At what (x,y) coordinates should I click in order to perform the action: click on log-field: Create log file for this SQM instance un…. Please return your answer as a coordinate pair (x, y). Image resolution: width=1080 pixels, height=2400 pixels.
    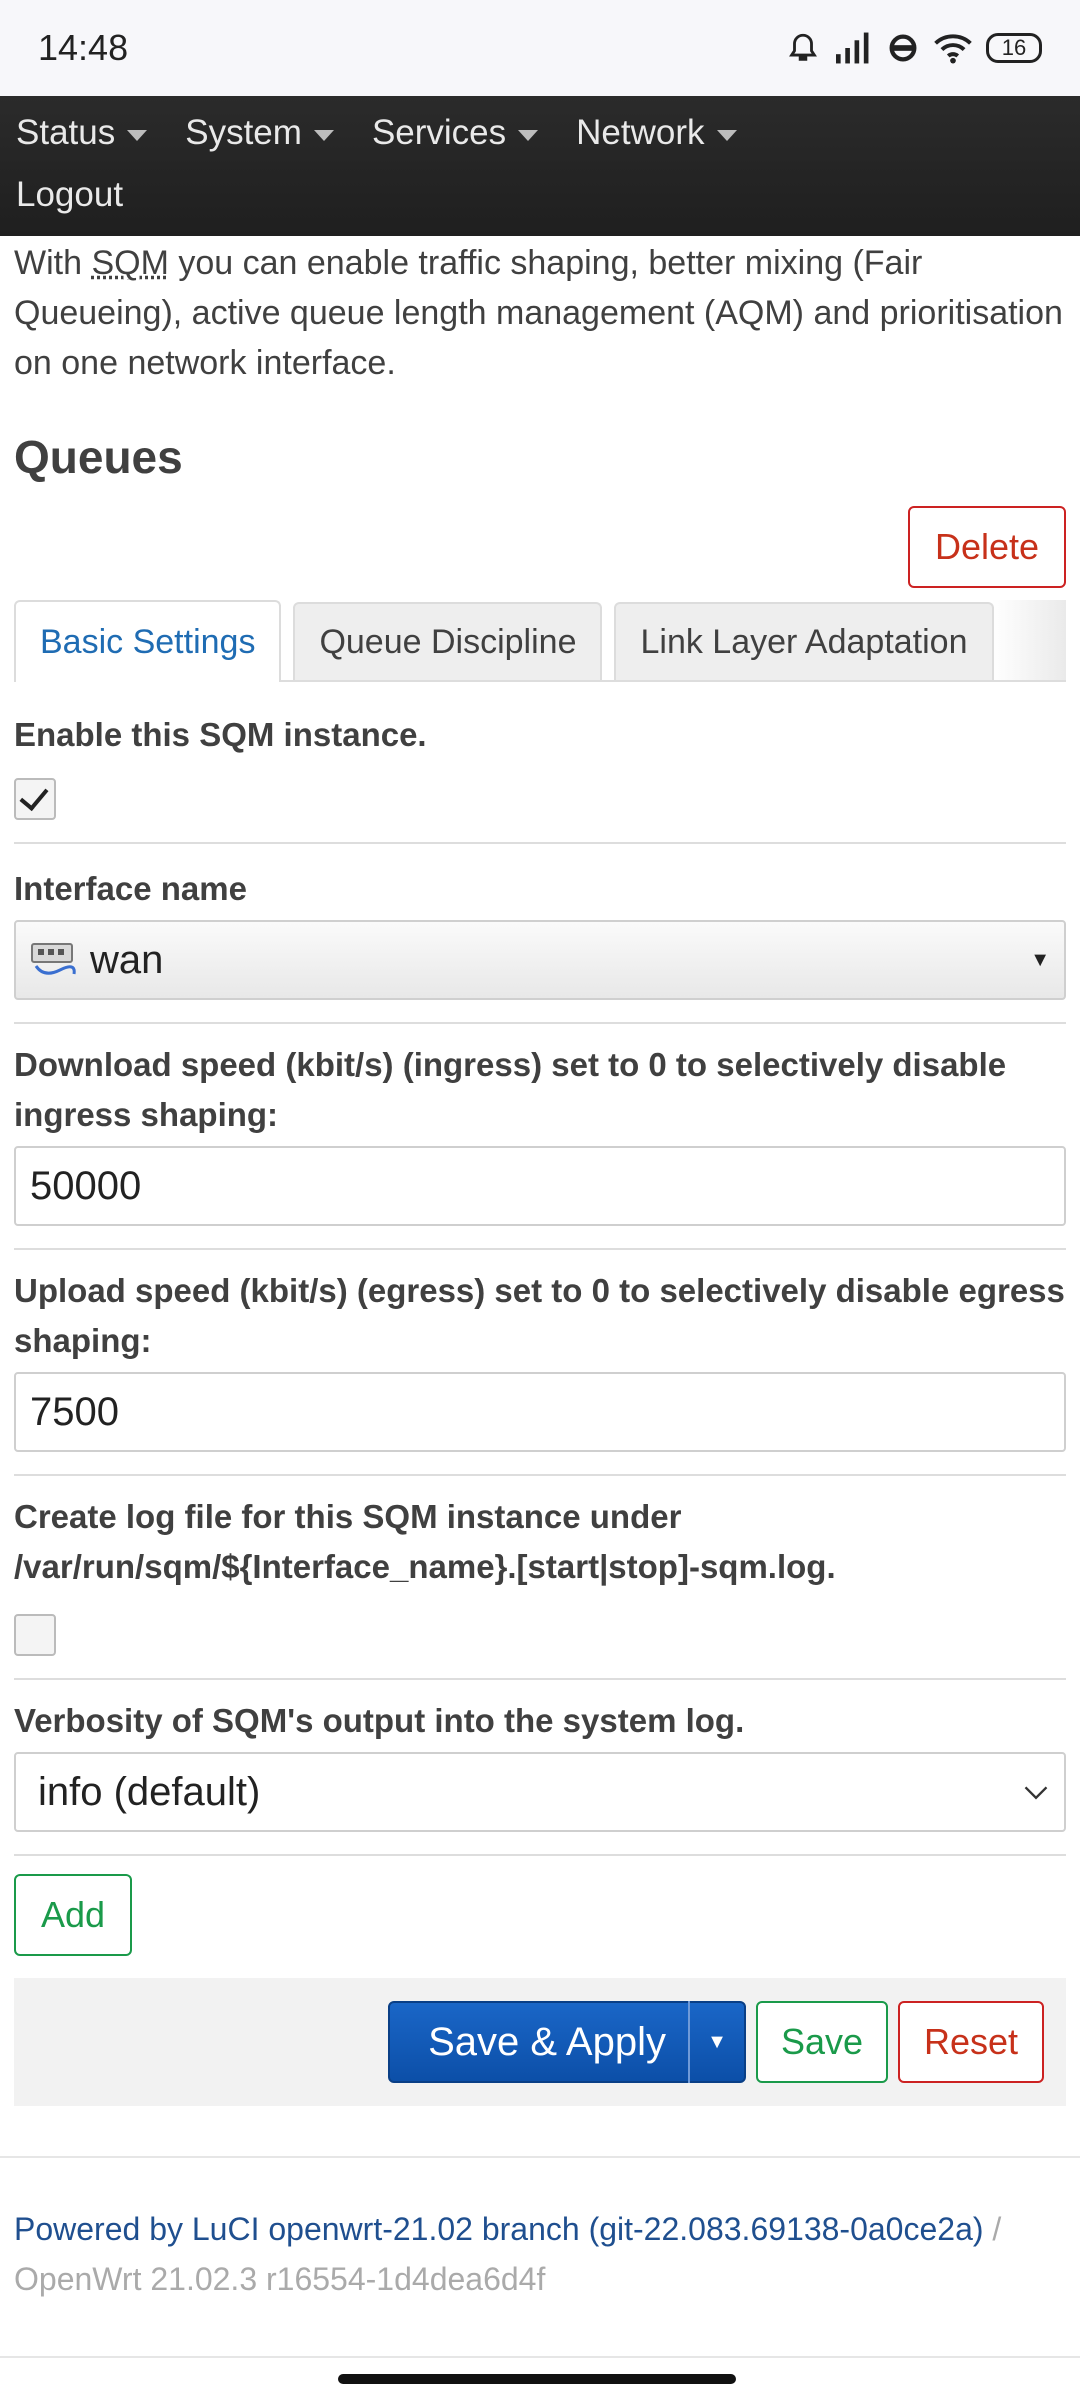
    Looking at the image, I should click on (540, 1578).